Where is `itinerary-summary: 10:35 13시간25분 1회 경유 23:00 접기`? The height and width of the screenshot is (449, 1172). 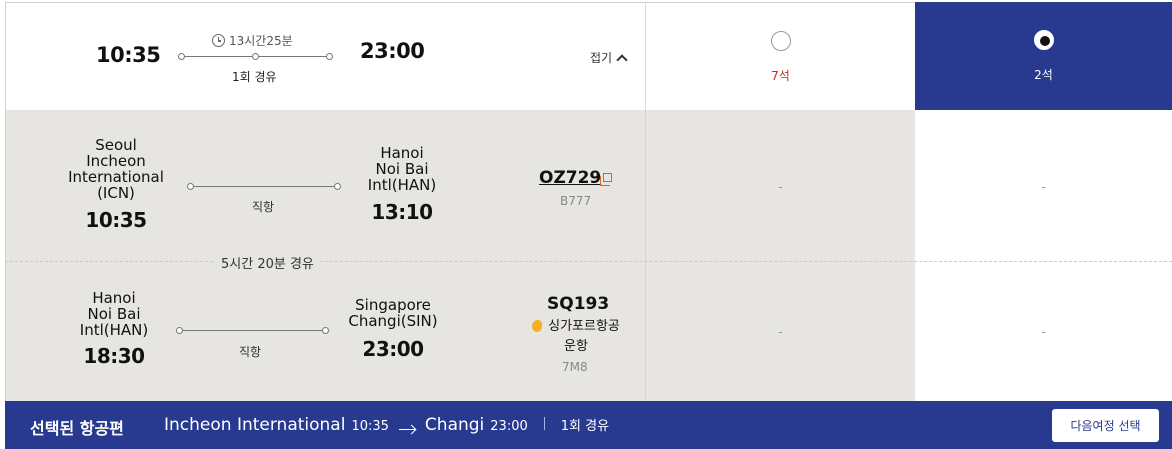 itinerary-summary: 10:35 13시간25분 1회 경유 23:00 접기 is located at coordinates (325, 56).